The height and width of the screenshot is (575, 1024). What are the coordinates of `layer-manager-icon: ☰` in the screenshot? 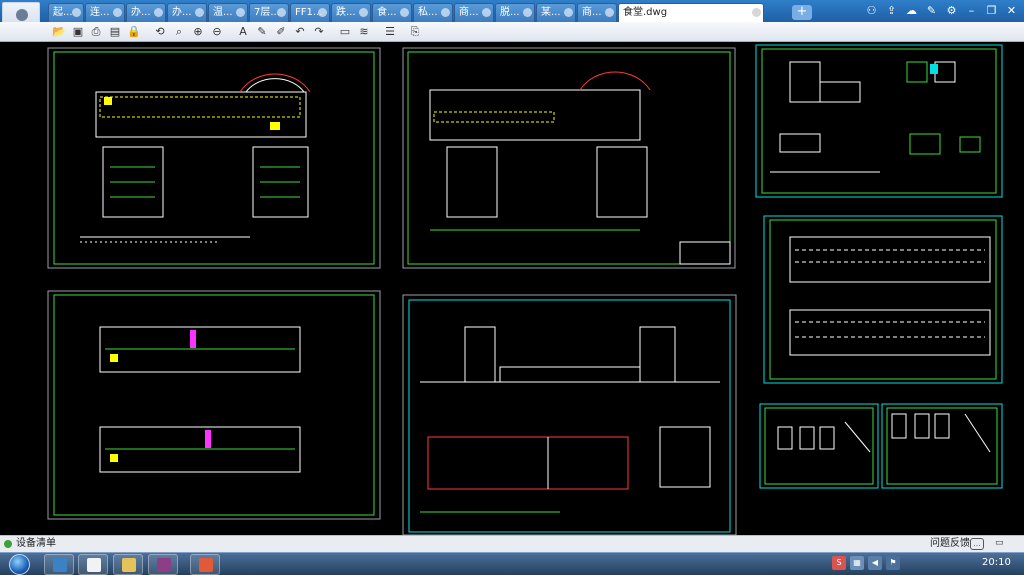 It's located at (390, 32).